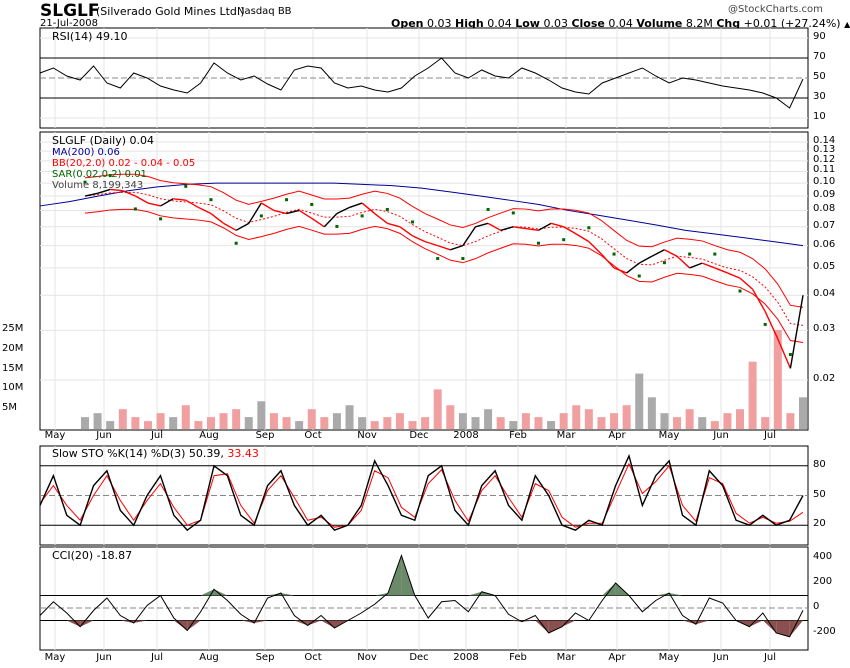 The image size is (850, 668). Describe the element at coordinates (138, 453) in the screenshot. I see `sto-title-k: Slow STO %K(14) %D(3) 50.39,` at that location.